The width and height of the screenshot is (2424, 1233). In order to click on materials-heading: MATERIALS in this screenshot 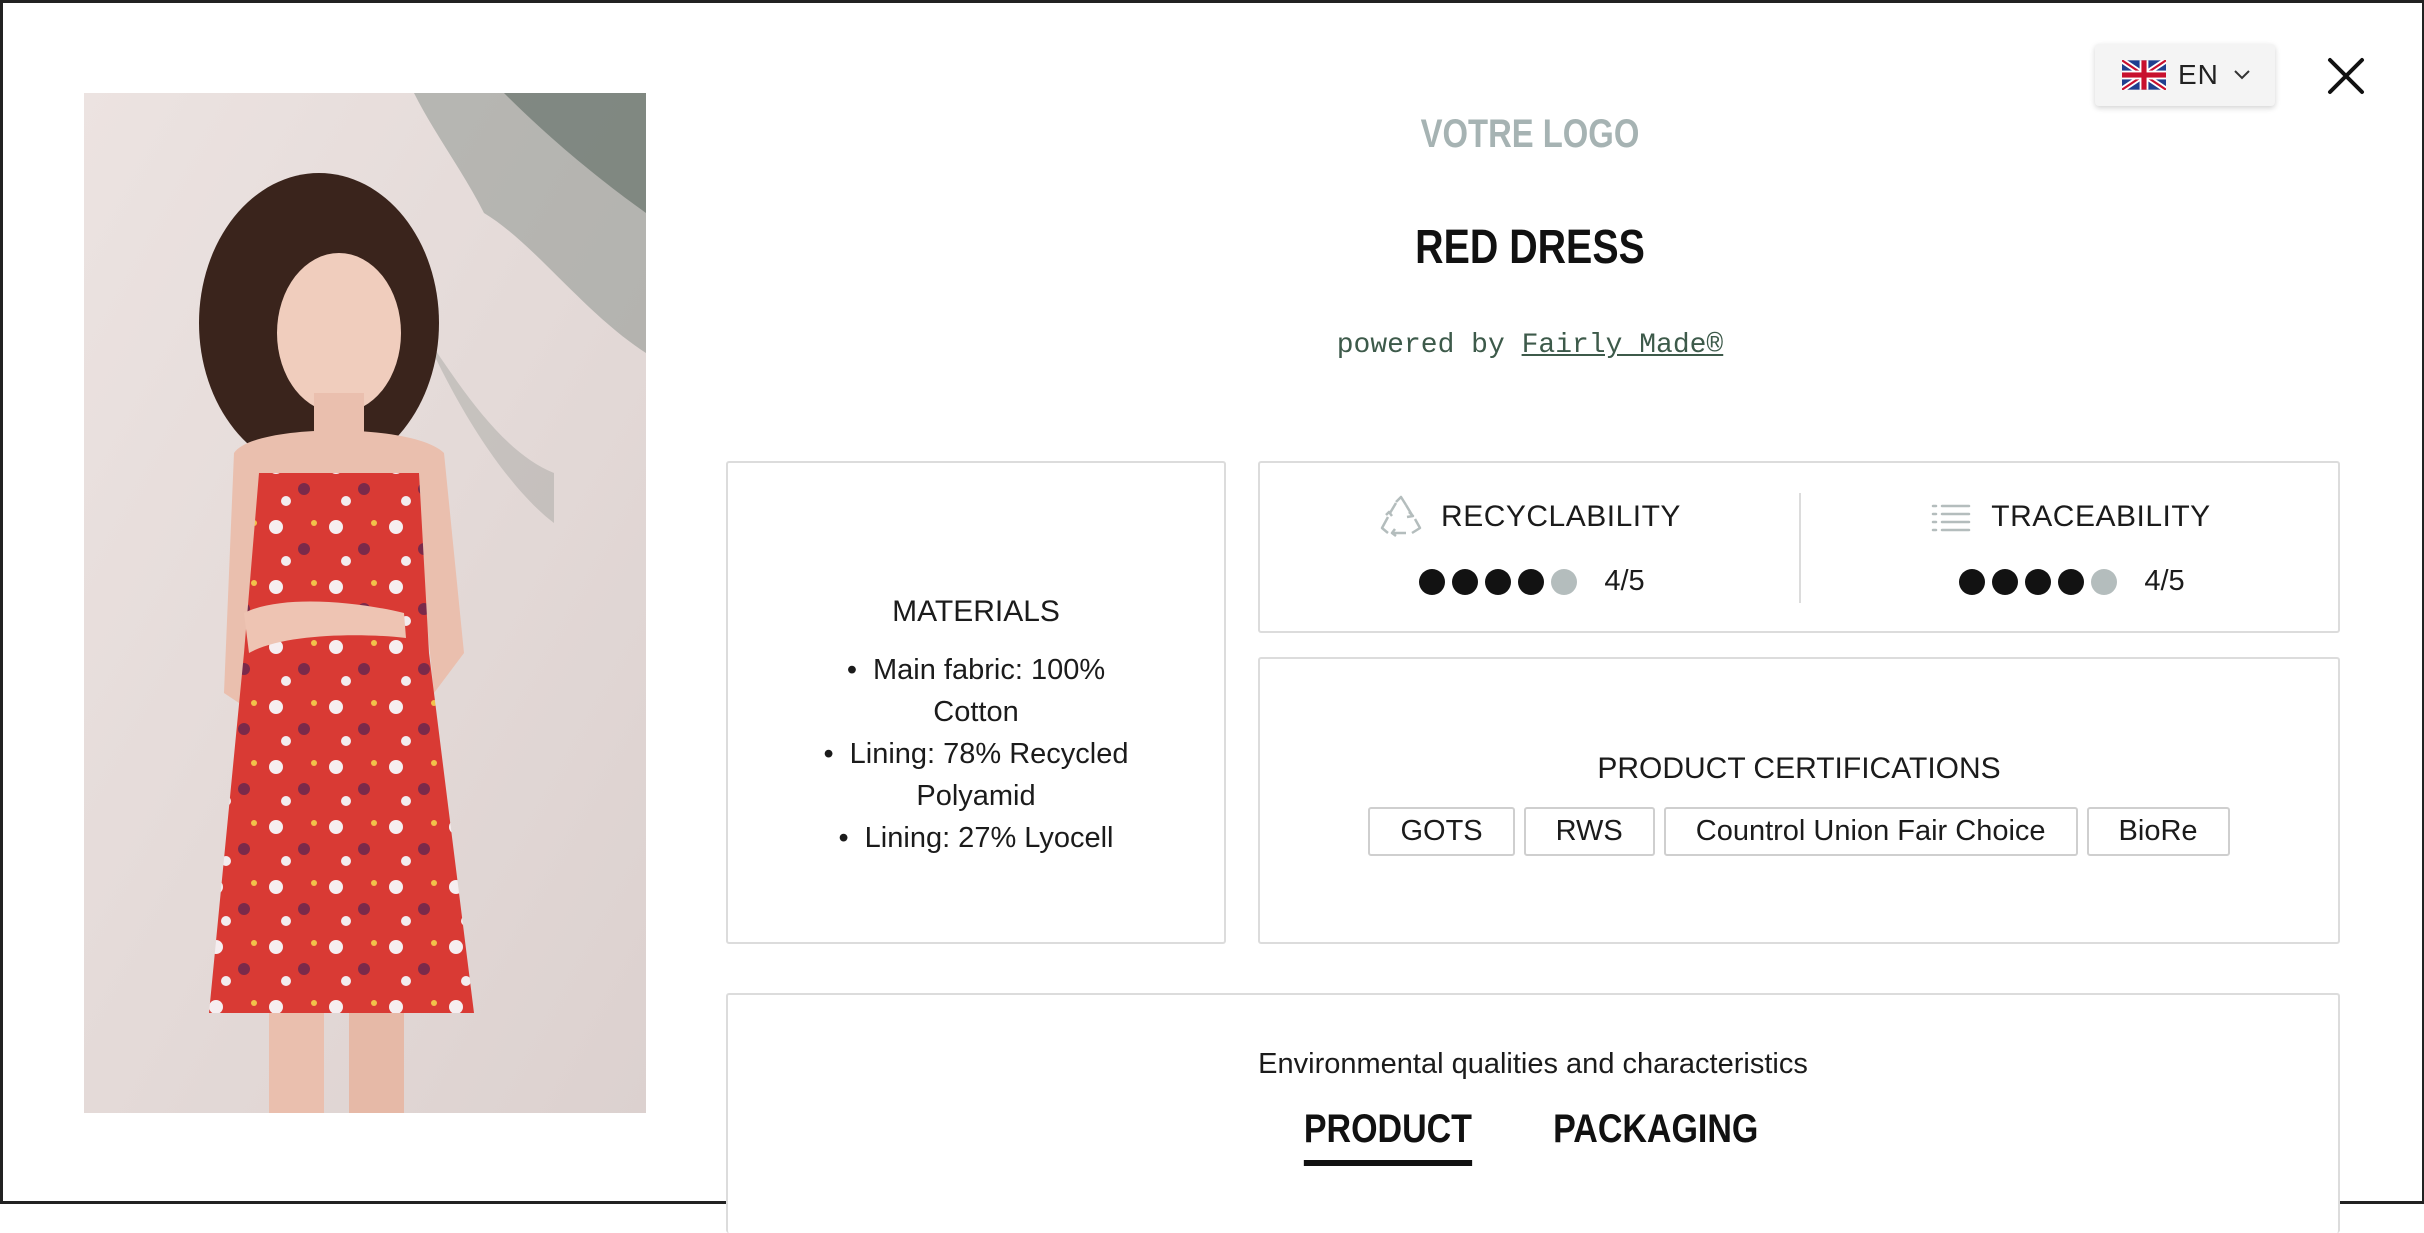, I will do `click(976, 611)`.